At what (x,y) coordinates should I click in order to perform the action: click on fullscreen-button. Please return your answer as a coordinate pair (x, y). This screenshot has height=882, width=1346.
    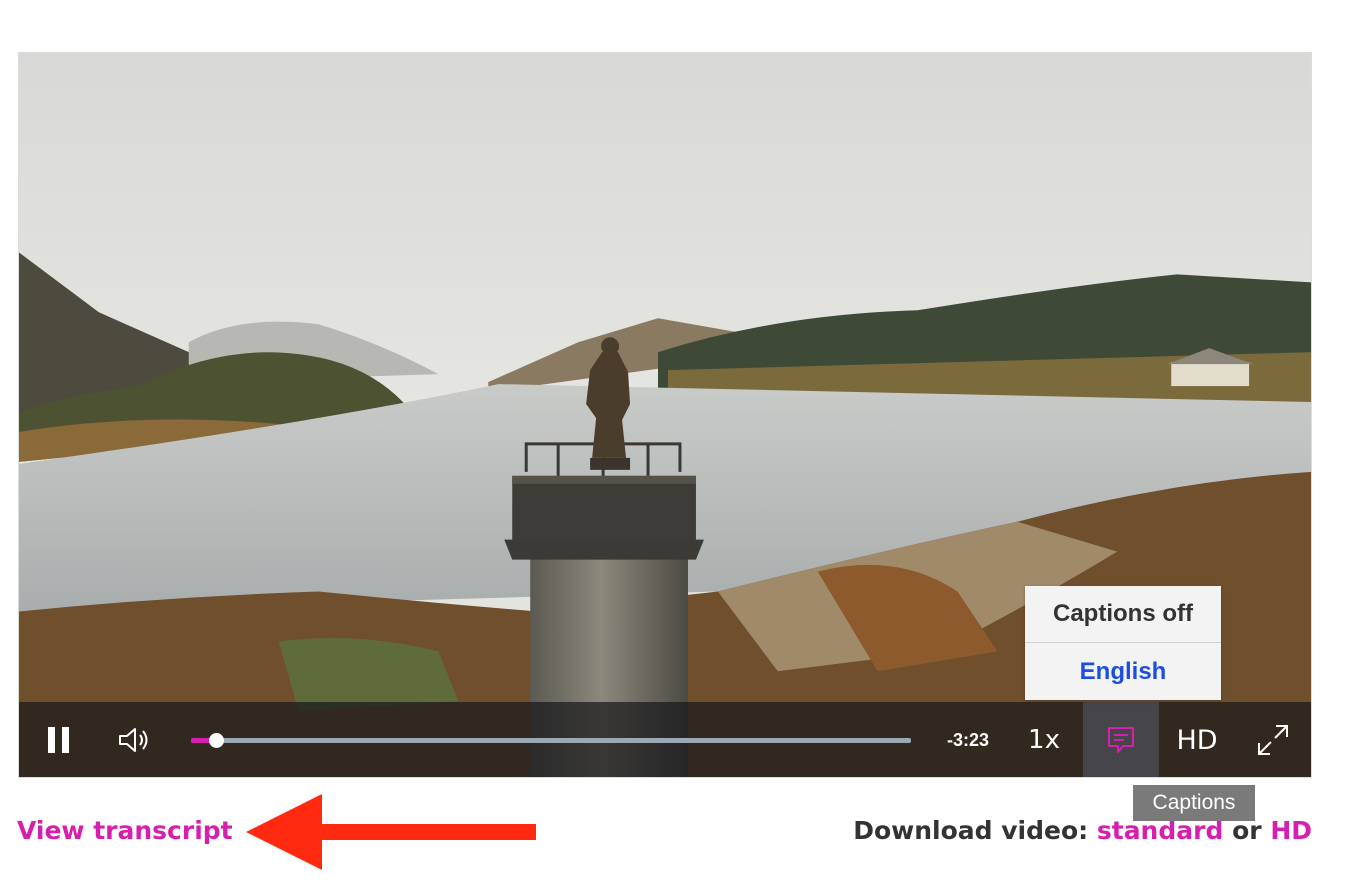
    Looking at the image, I should click on (1273, 739).